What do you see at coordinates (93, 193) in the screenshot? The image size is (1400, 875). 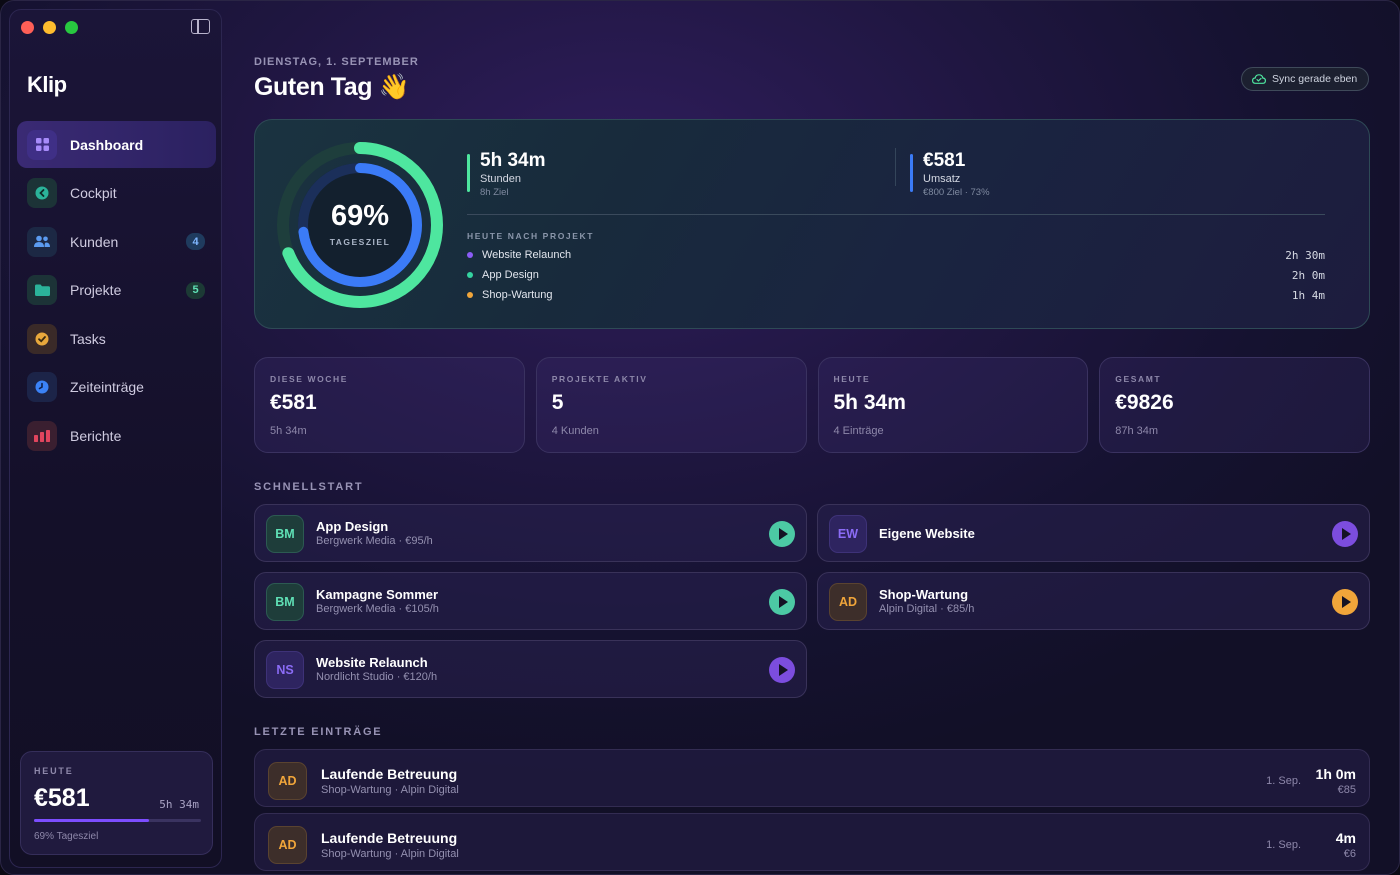 I see `sidebar-item-label: Cockpit` at bounding box center [93, 193].